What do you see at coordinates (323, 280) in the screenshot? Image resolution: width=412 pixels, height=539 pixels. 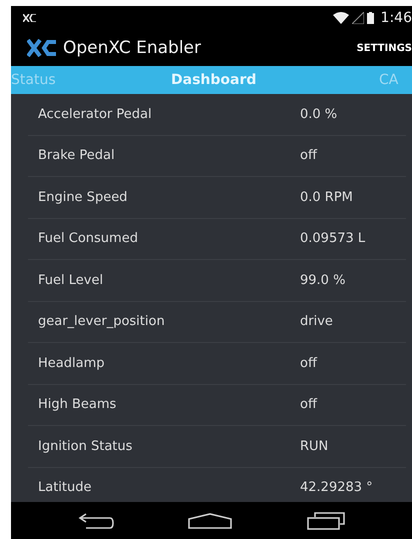 I see `measurement-value: 99.0 %` at bounding box center [323, 280].